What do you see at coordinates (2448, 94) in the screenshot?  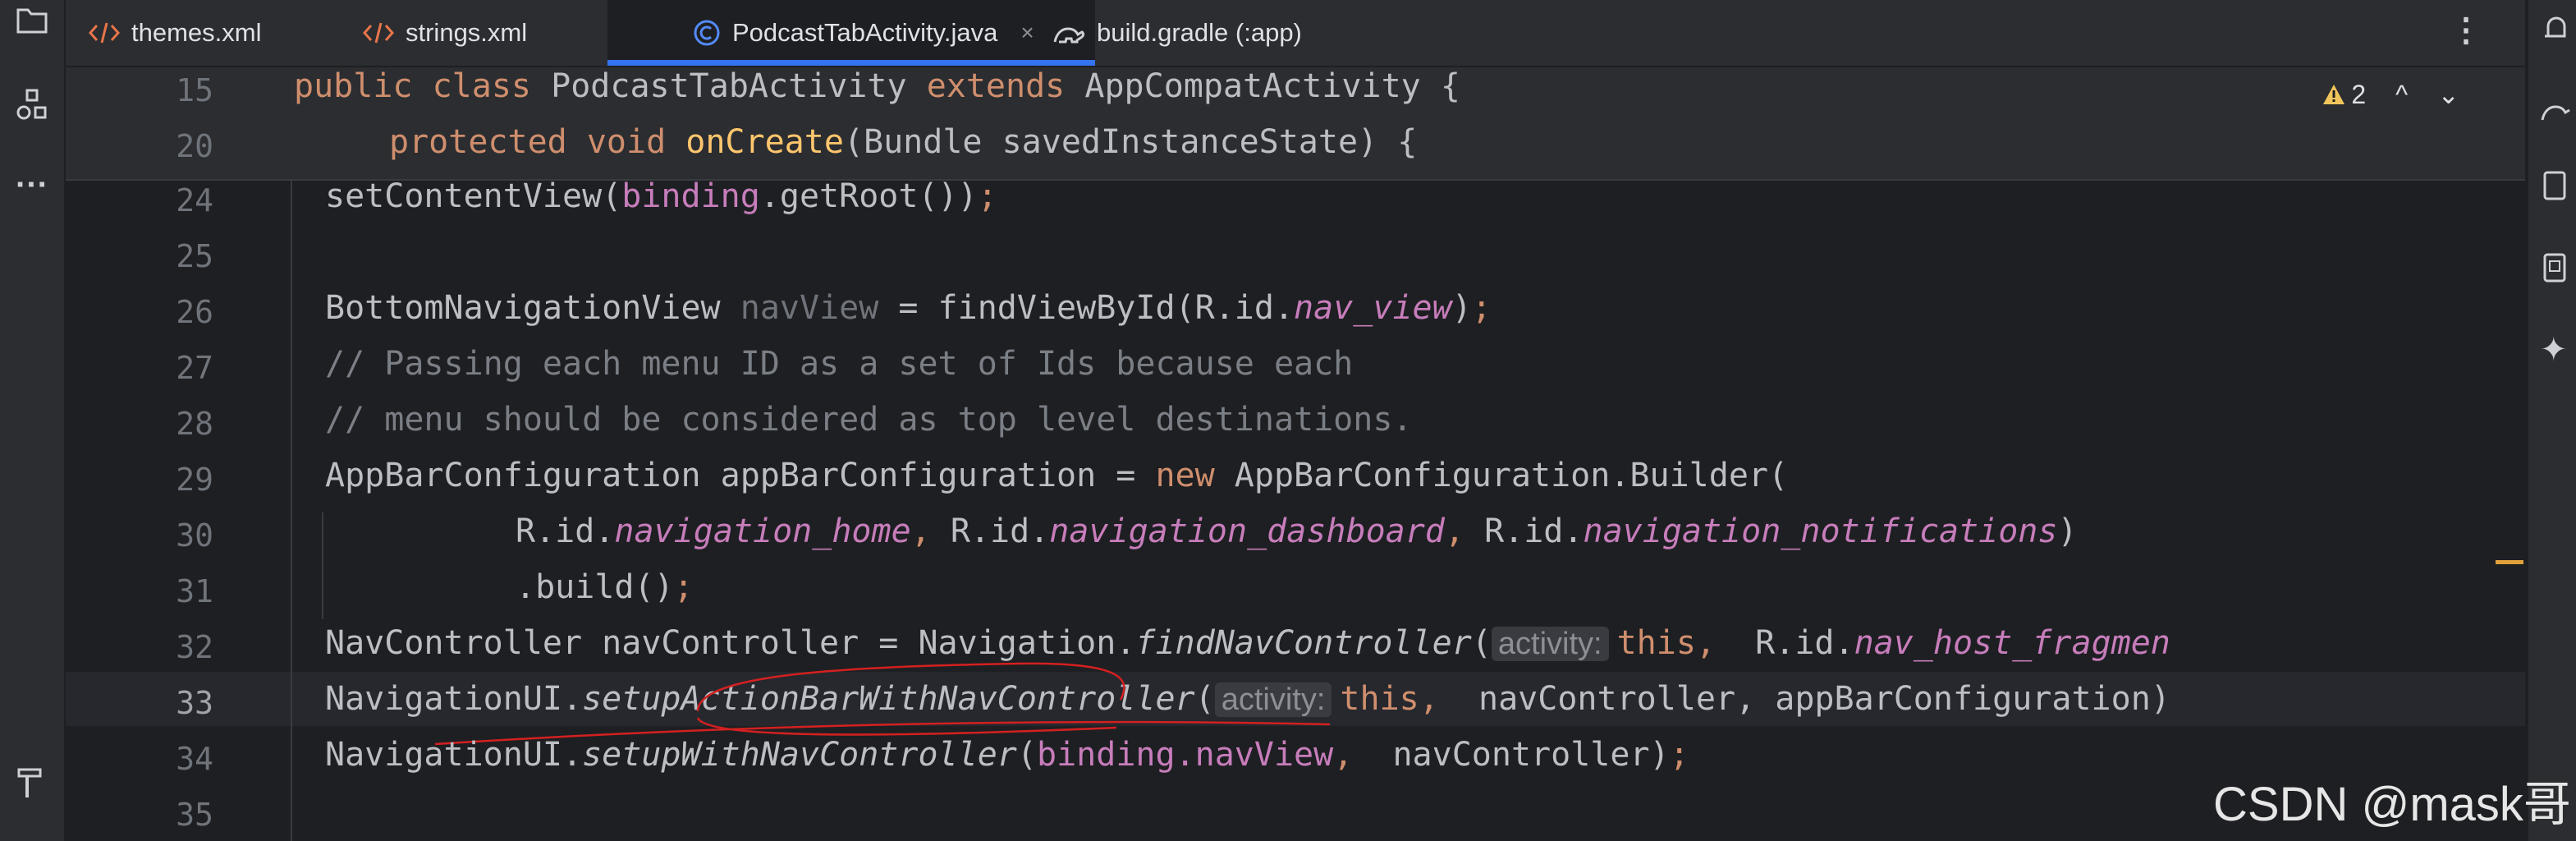 I see `next-highlight-button: ⌄` at bounding box center [2448, 94].